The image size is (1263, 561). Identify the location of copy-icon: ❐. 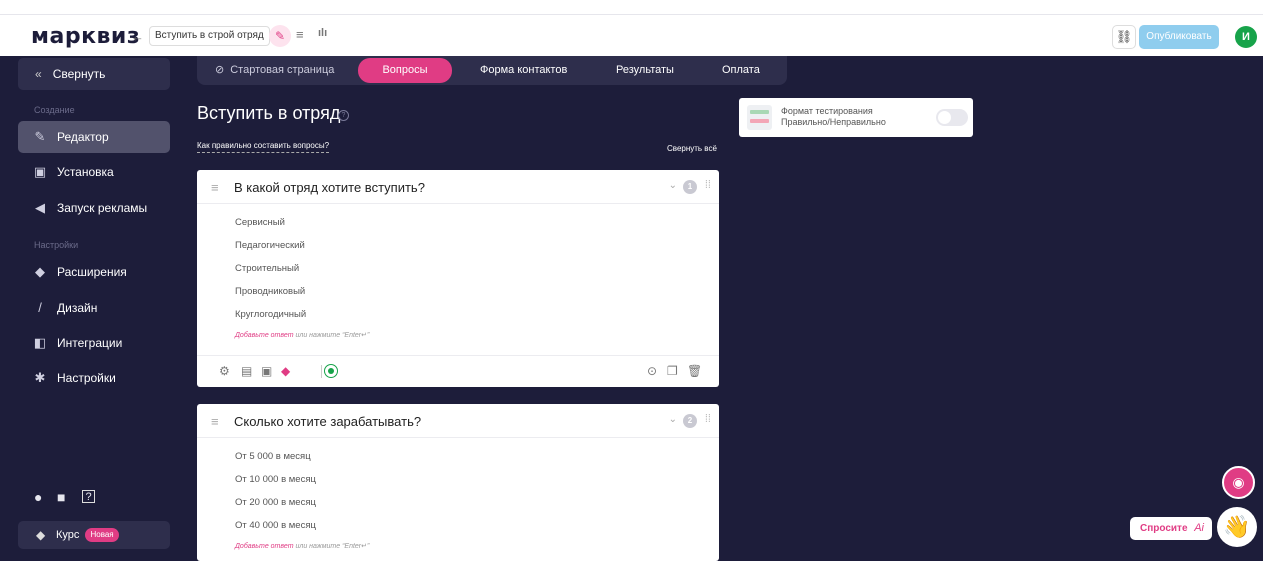
(672, 371).